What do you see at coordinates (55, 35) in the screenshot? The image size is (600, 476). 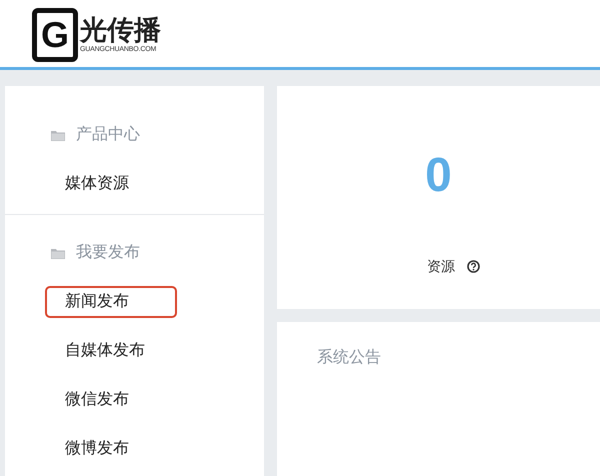 I see `logo-mark: G` at bounding box center [55, 35].